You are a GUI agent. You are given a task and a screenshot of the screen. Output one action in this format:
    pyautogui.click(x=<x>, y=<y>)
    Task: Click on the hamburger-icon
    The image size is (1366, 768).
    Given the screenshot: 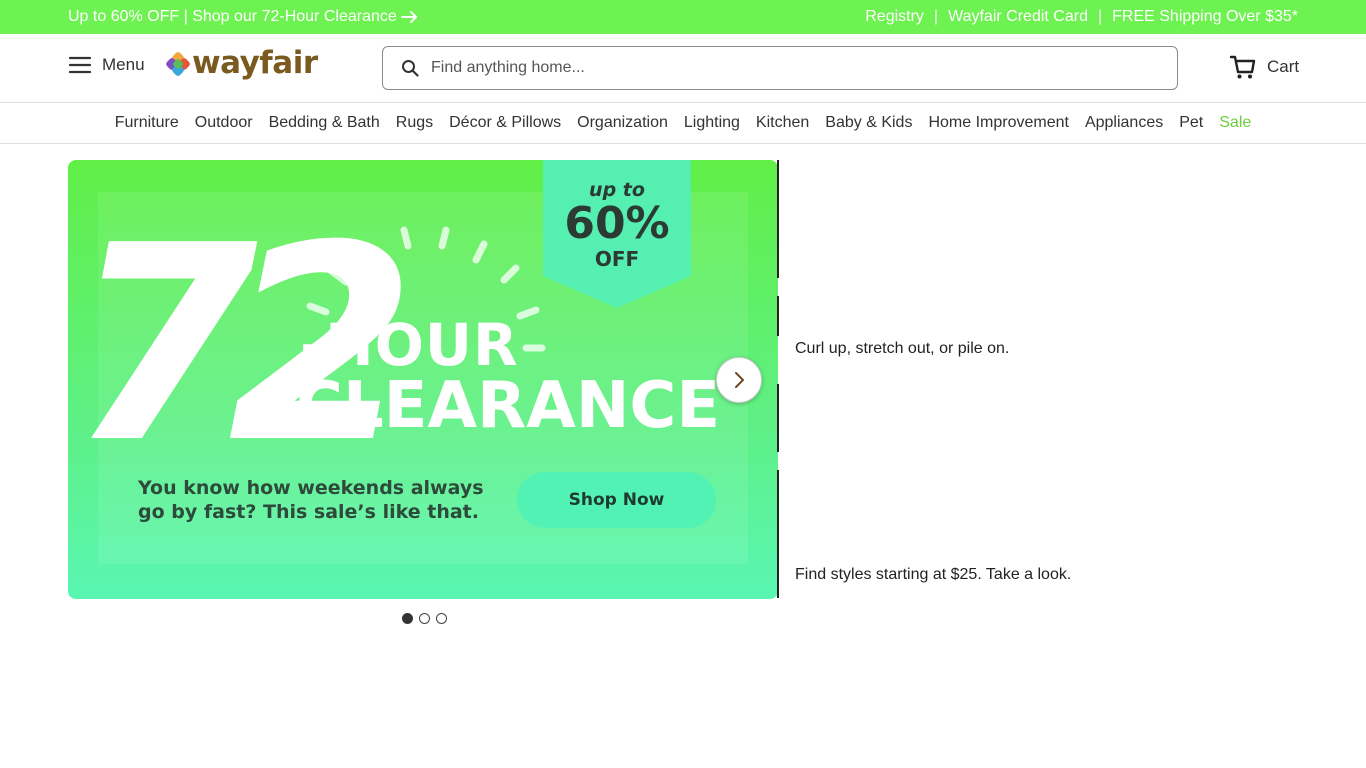 What is the action you would take?
    pyautogui.click(x=80, y=65)
    